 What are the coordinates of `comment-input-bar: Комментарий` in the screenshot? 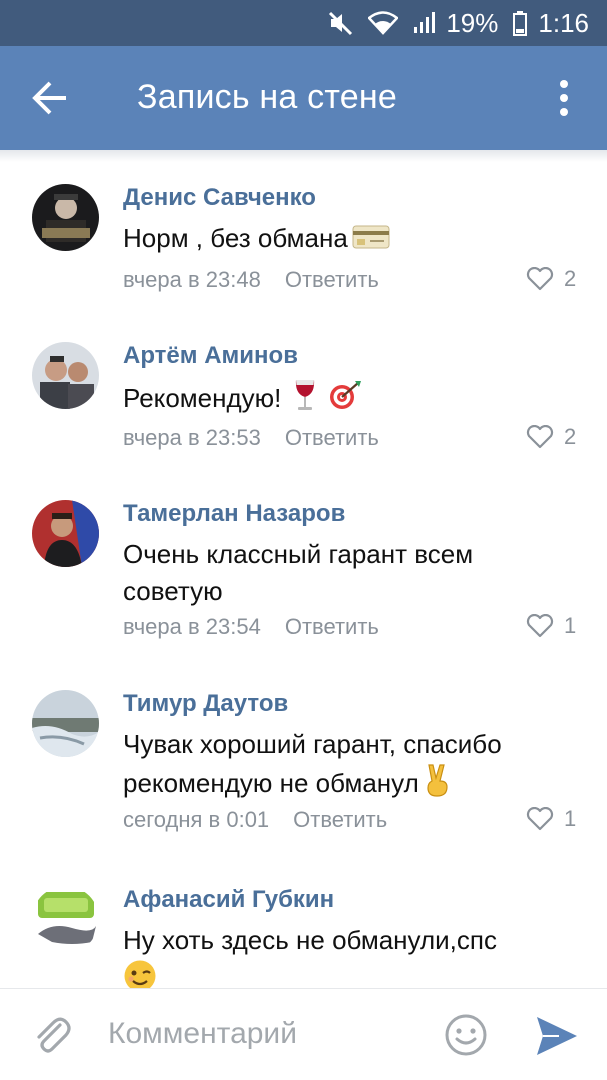 It's located at (303, 1034).